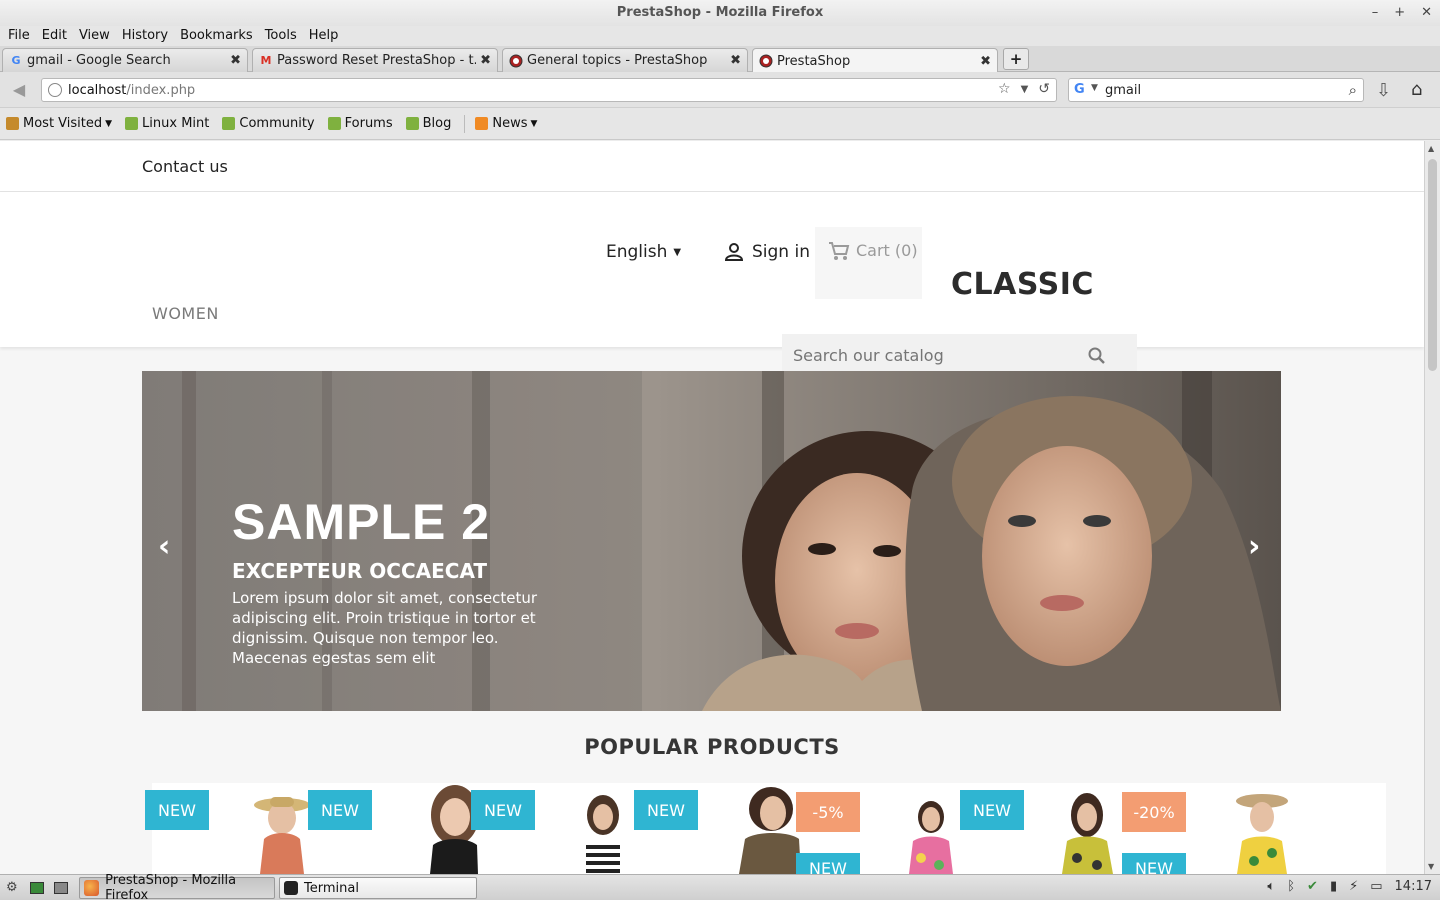 The height and width of the screenshot is (900, 1440). I want to click on contact-us-link: Contact us, so click(185, 166).